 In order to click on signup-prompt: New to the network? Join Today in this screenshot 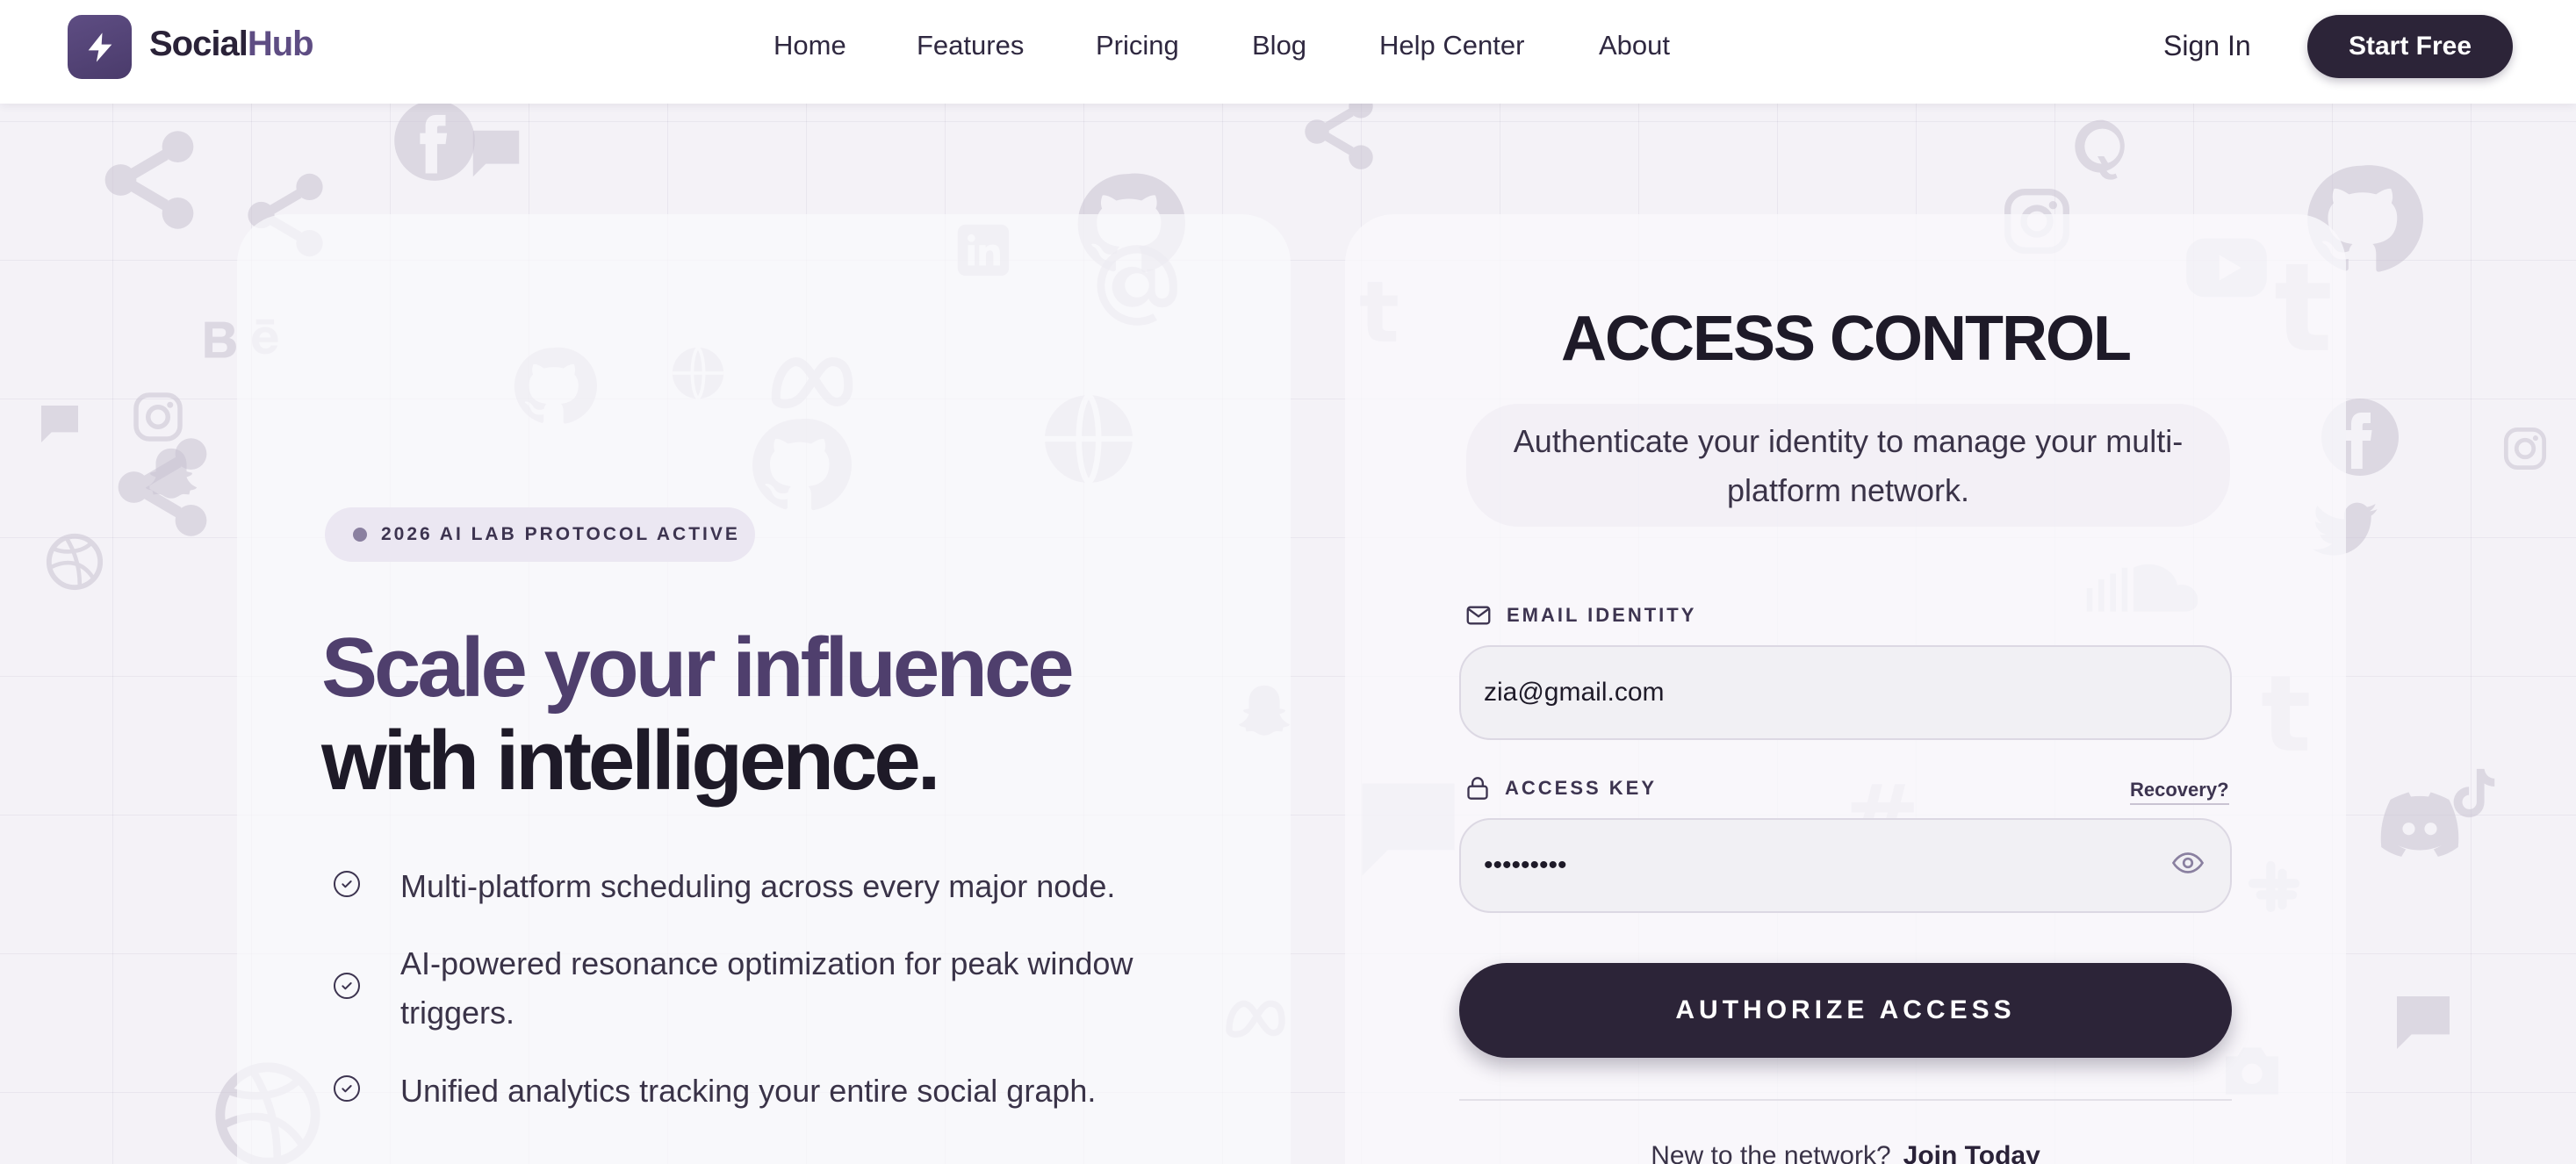, I will do `click(1845, 1152)`.